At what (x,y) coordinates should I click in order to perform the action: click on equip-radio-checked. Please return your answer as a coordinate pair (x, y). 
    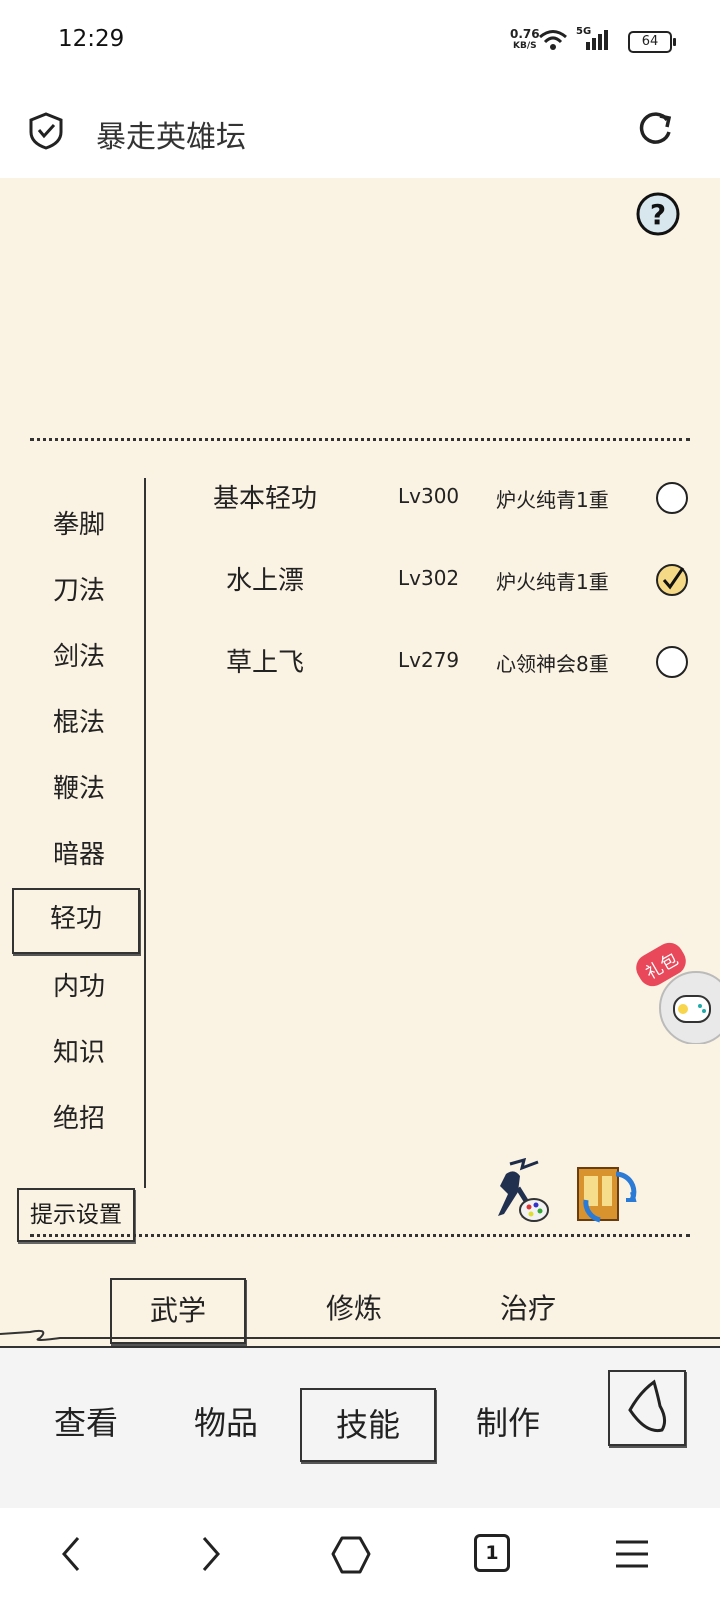
    Looking at the image, I should click on (672, 580).